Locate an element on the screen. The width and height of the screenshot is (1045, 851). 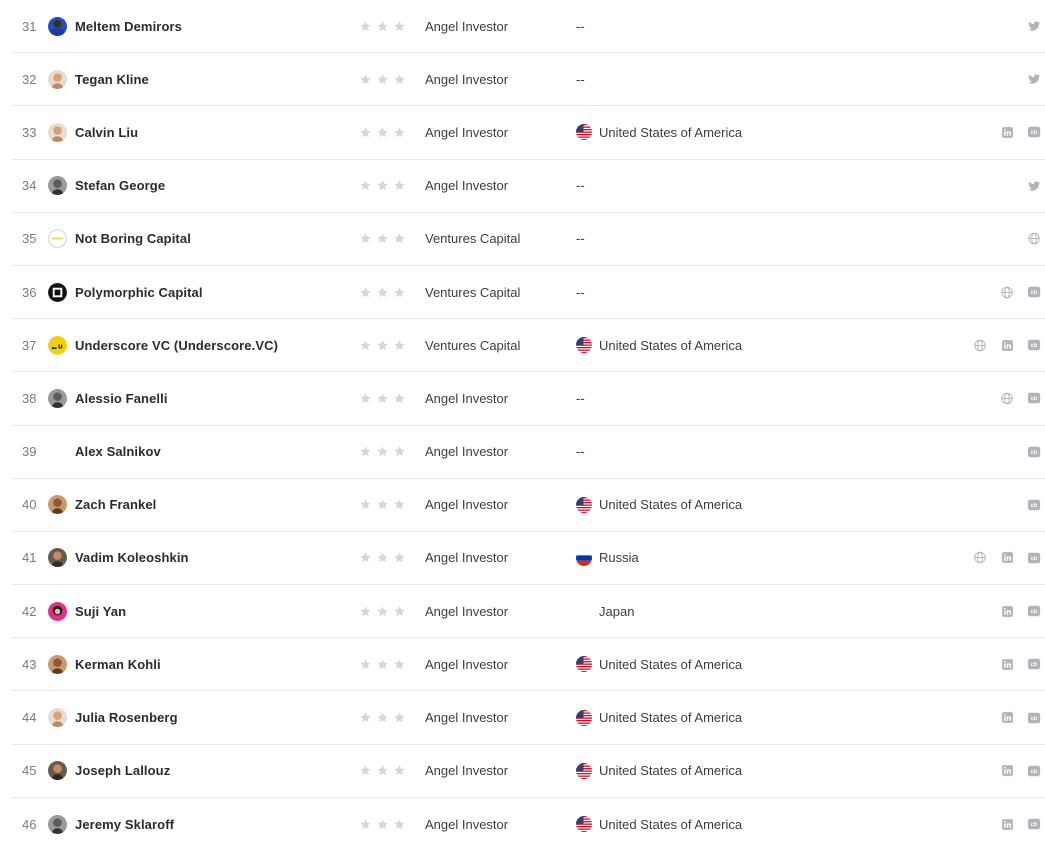
table-row: 39 Alex Salnikov Angel Investor -- cb is located at coordinates (528, 452).